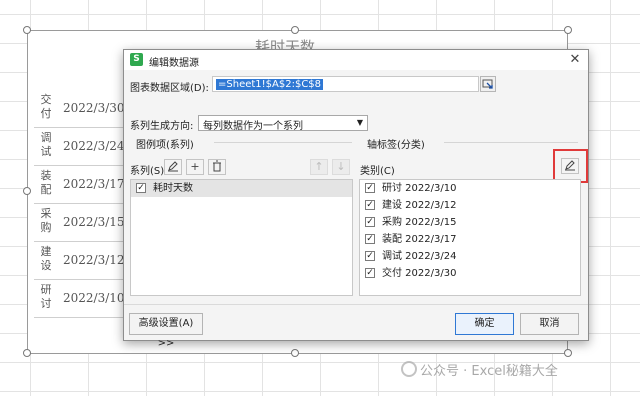 The image size is (640, 396). Describe the element at coordinates (241, 237) in the screenshot. I see `series-list: ✓ 耗时天数` at that location.